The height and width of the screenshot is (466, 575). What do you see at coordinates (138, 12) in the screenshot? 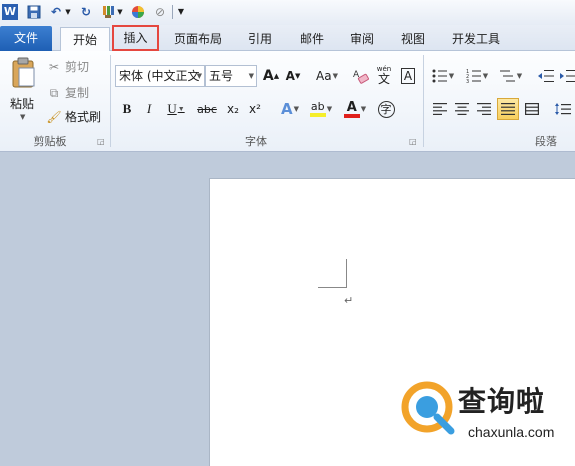
I see `color-wheel-icon` at bounding box center [138, 12].